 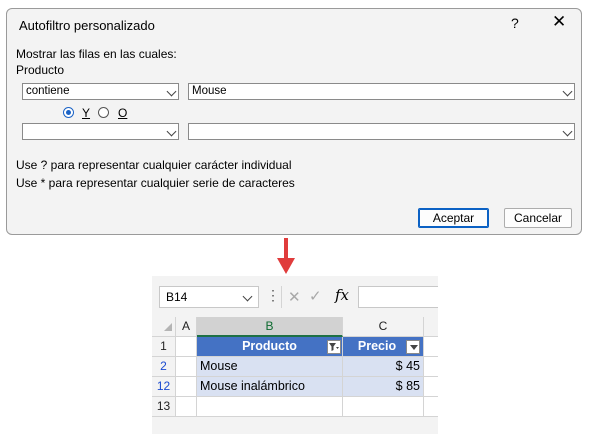 I want to click on row-header: 12, so click(x=164, y=387).